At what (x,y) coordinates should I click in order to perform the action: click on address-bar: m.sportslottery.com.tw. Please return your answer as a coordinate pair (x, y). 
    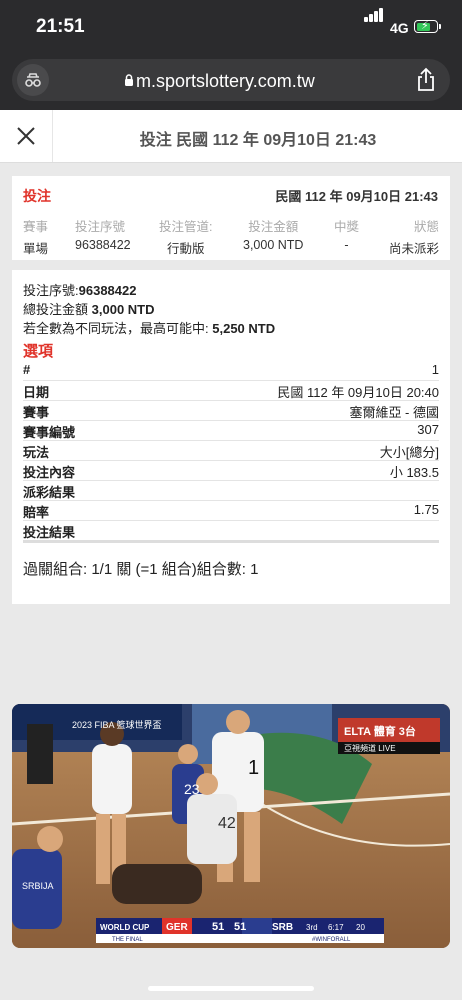
    Looking at the image, I should click on (231, 80).